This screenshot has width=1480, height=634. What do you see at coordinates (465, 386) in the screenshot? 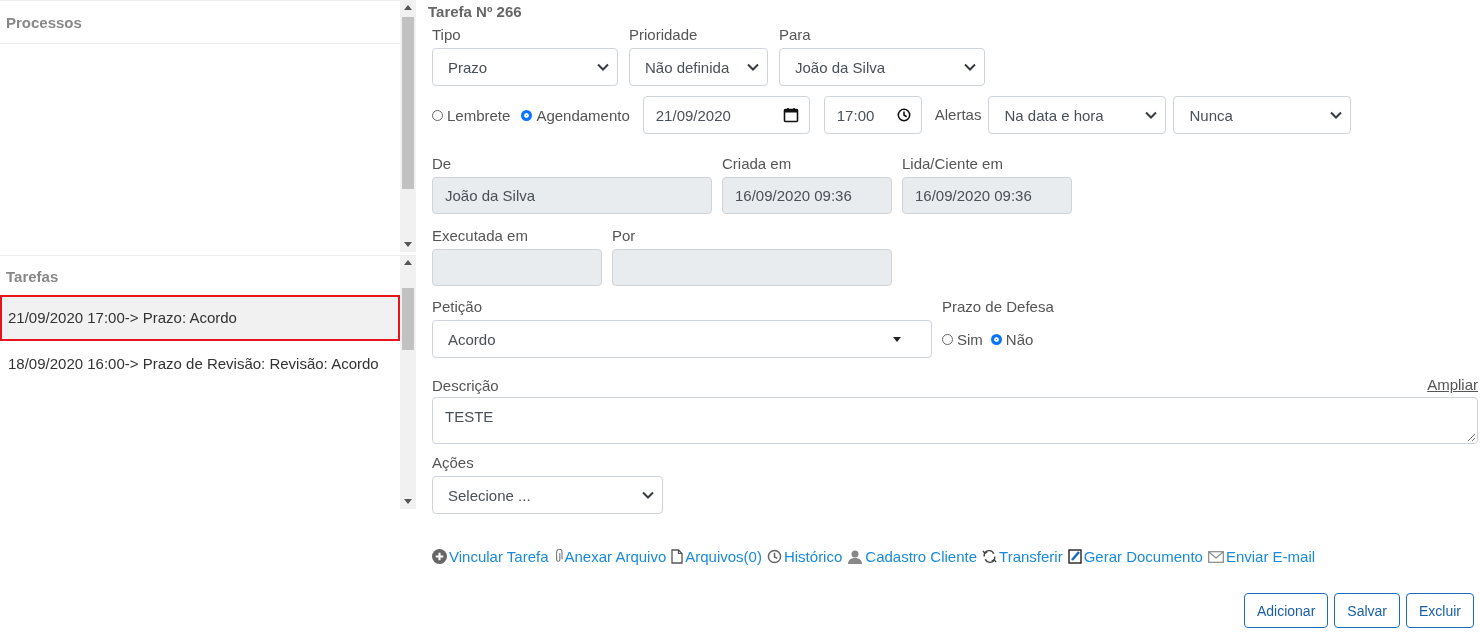
I see `field-label: Descrição` at bounding box center [465, 386].